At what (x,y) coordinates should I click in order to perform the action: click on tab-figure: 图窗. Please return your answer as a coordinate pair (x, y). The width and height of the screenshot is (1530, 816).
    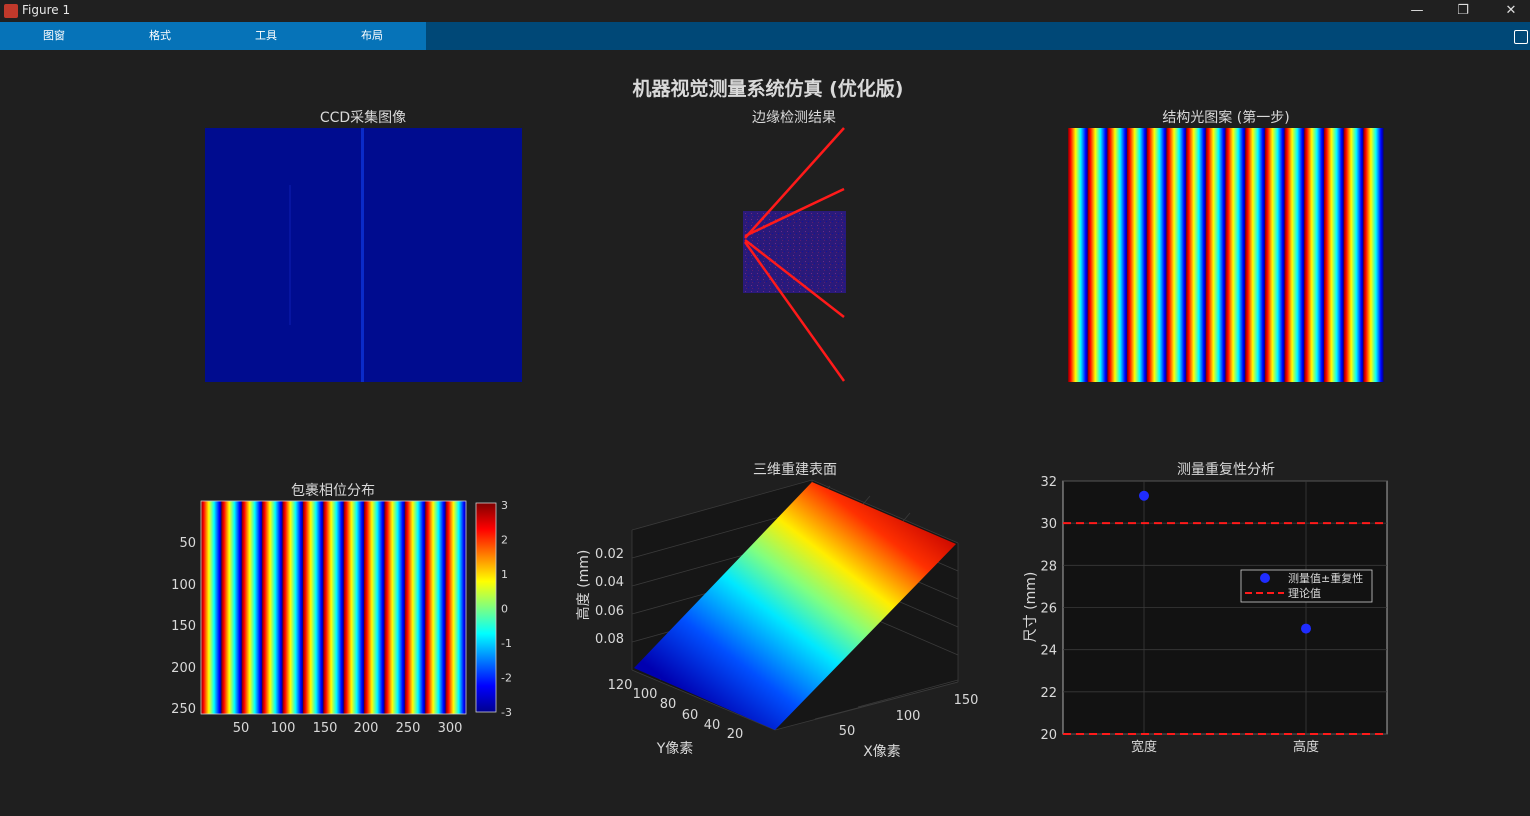
    Looking at the image, I should click on (54, 36).